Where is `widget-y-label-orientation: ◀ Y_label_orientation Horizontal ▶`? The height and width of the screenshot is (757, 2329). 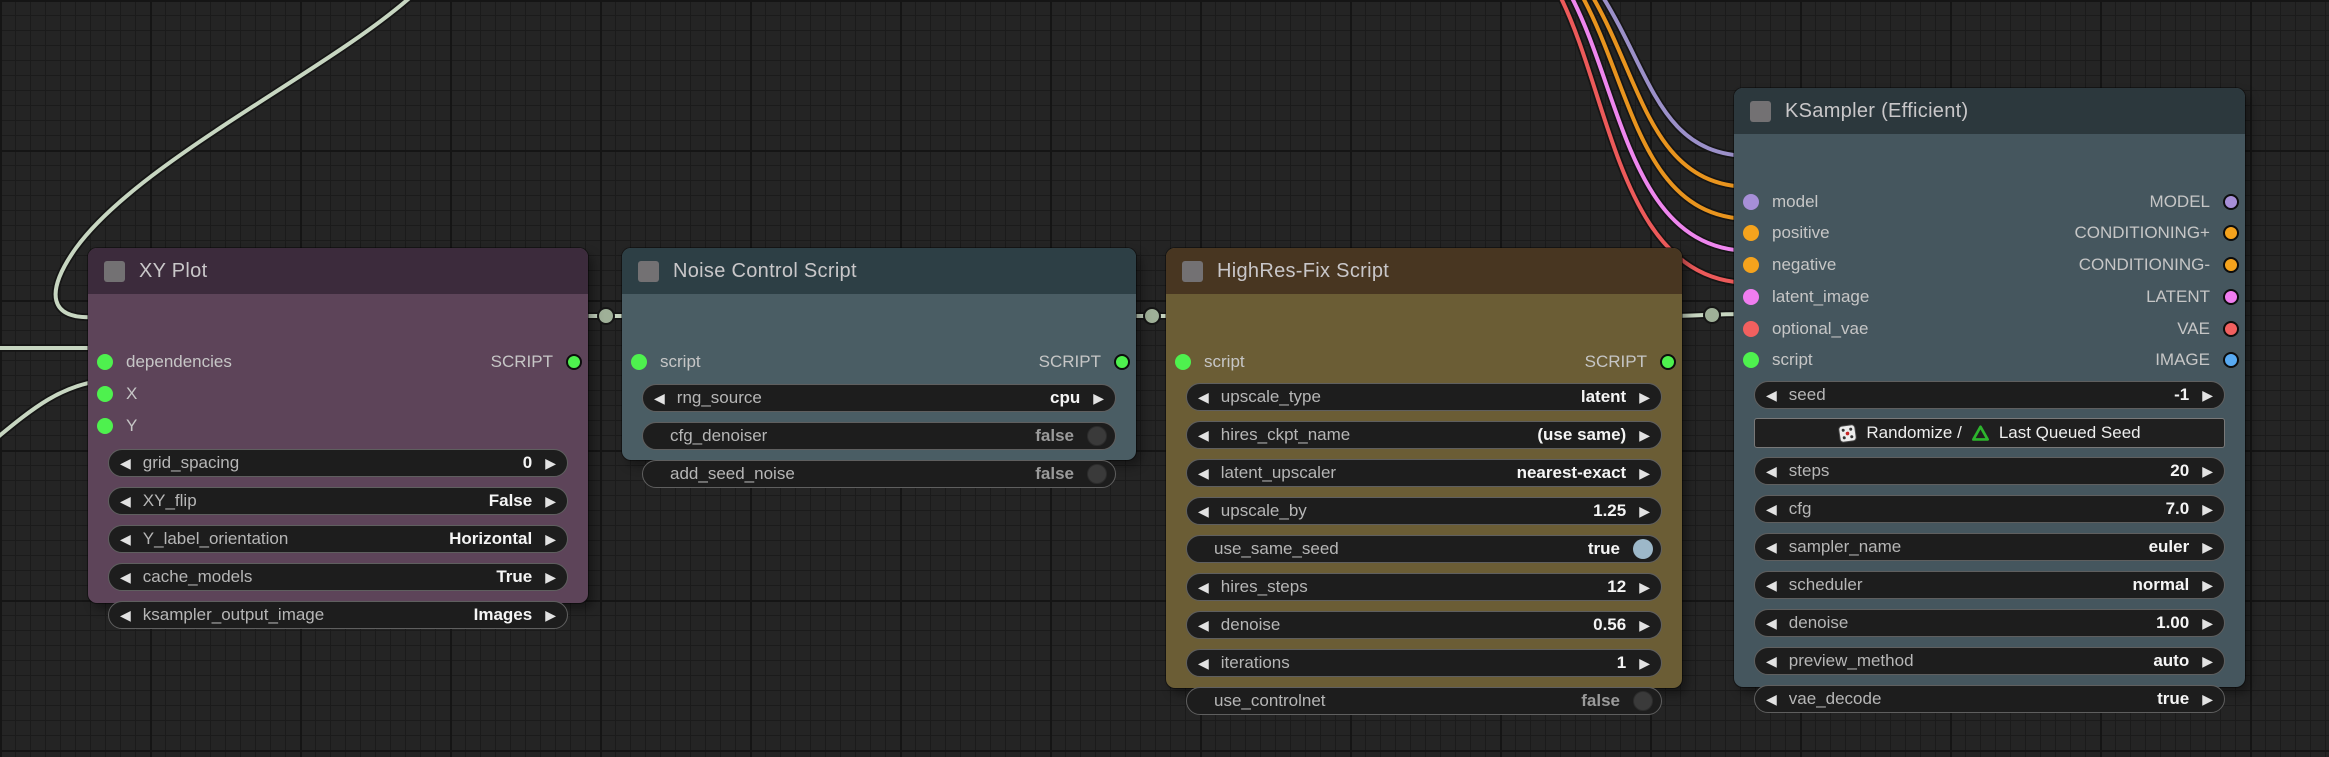
widget-y-label-orientation: ◀ Y_label_orientation Horizontal ▶ is located at coordinates (338, 539).